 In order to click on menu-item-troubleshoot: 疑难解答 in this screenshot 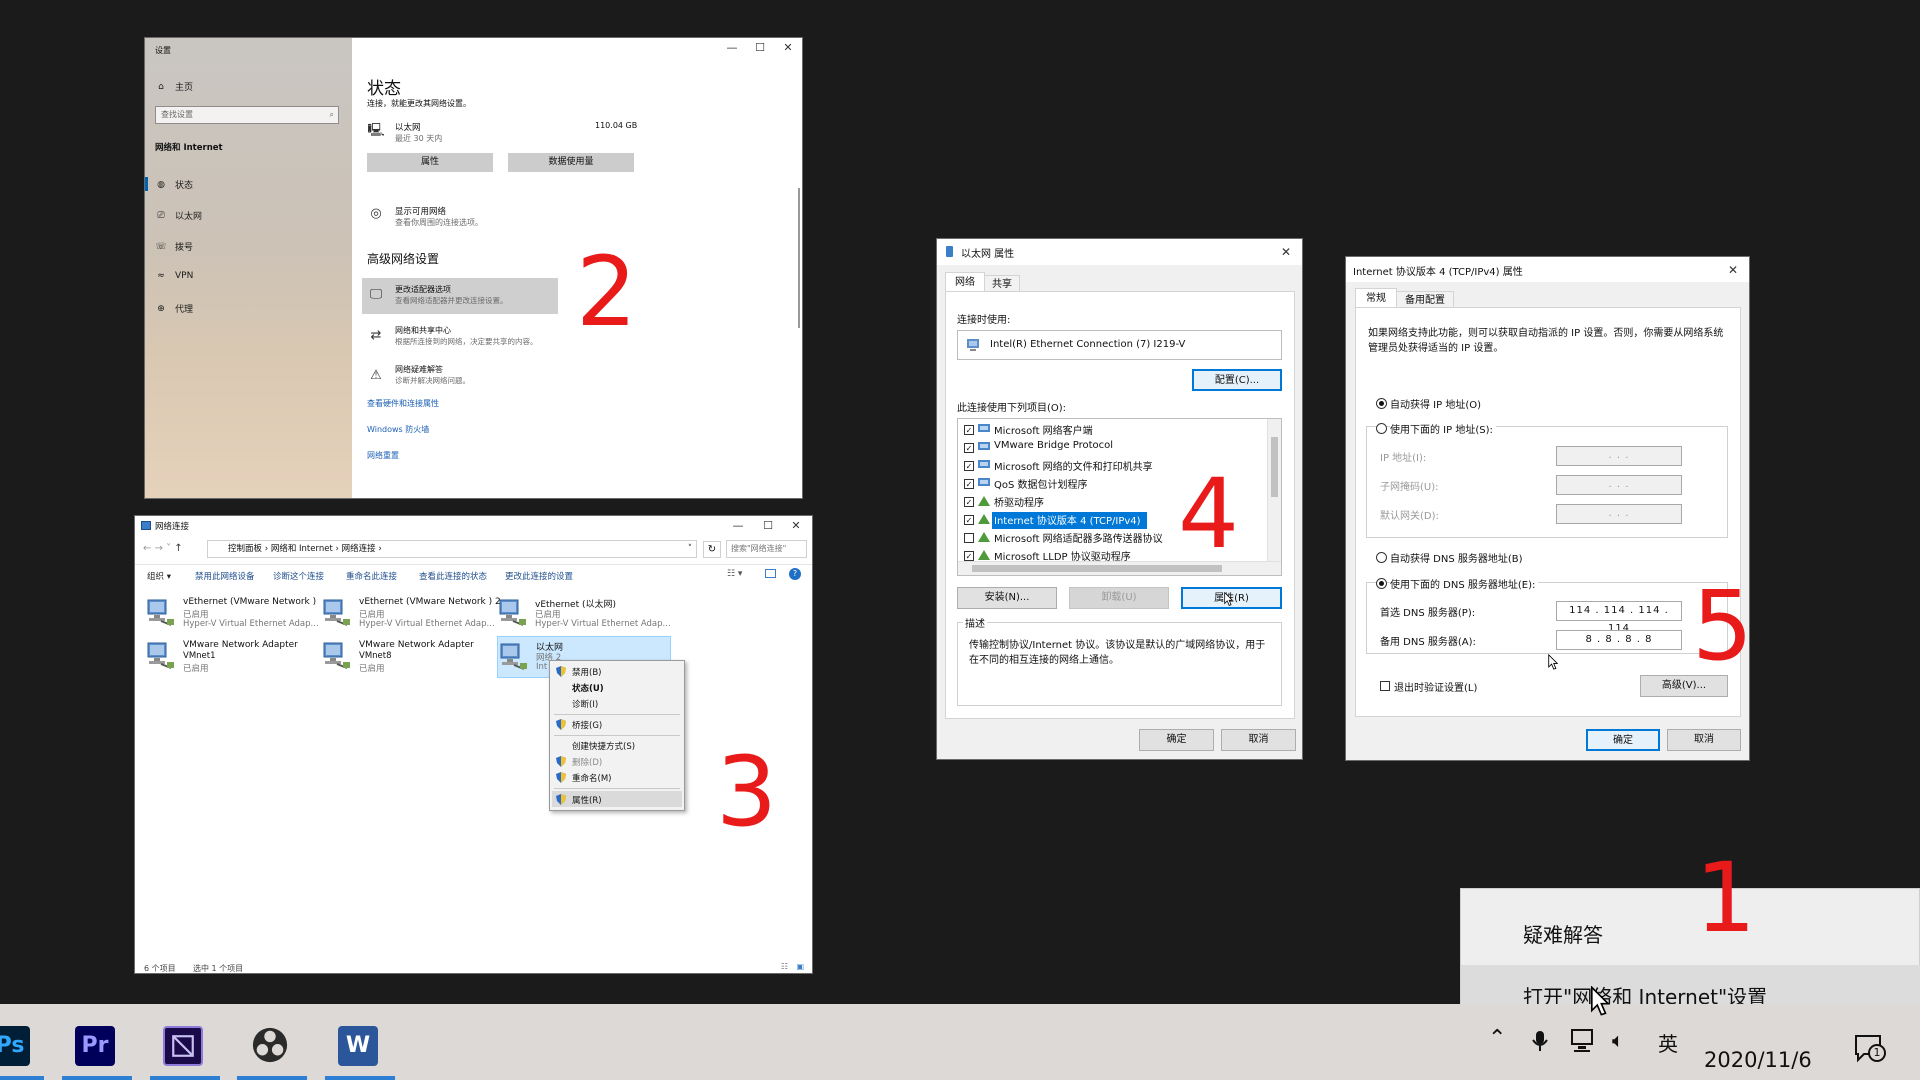, I will do `click(1563, 933)`.